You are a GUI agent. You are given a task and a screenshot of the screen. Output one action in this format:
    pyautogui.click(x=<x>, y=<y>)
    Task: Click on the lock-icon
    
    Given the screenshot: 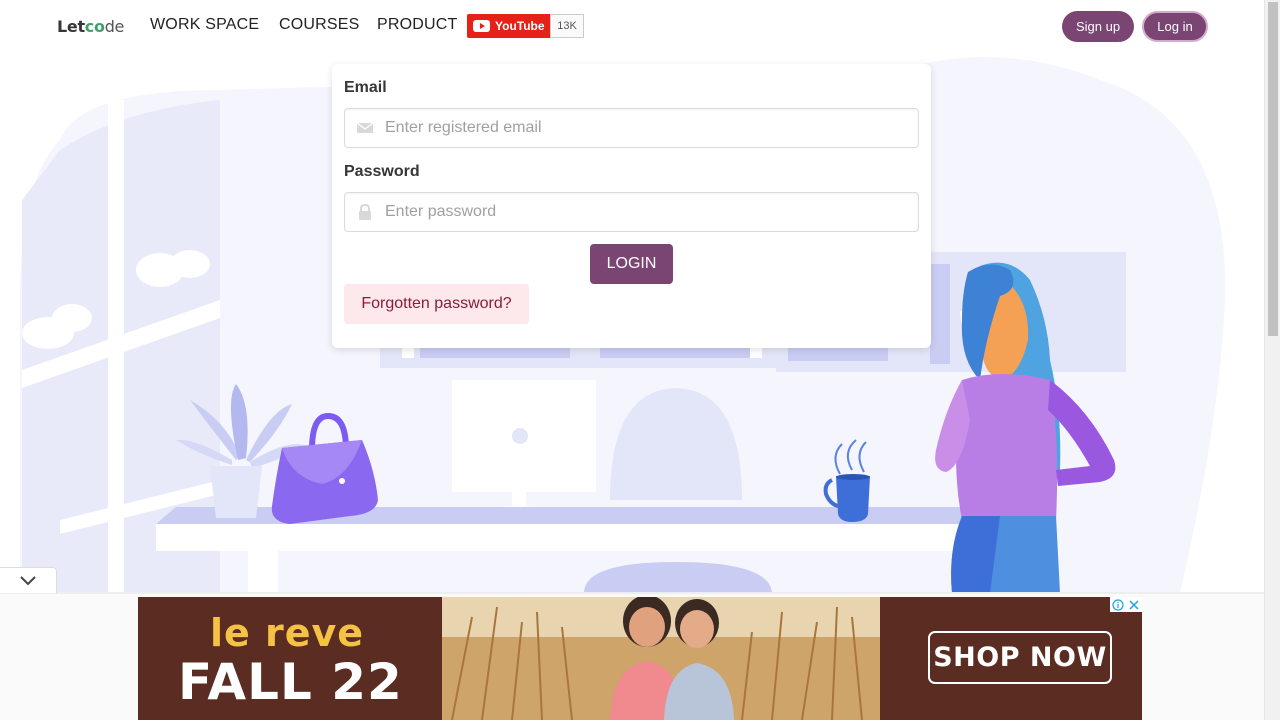 What is the action you would take?
    pyautogui.click(x=365, y=212)
    